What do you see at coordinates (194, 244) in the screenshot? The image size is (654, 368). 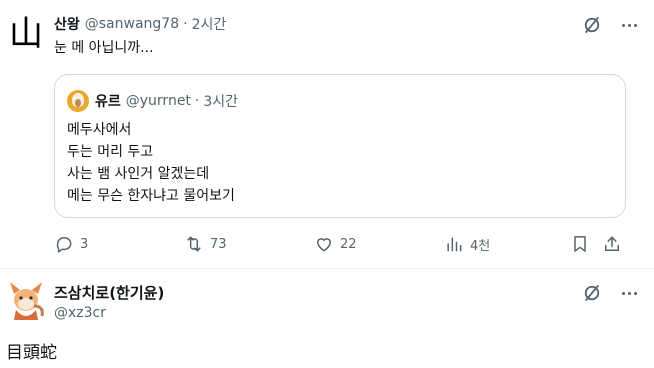 I see `repost-icon` at bounding box center [194, 244].